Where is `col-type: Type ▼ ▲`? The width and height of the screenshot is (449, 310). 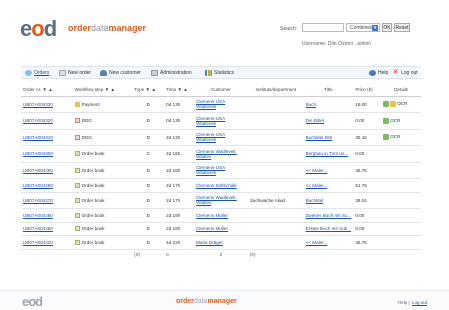
col-type: Type ▼ ▲ is located at coordinates (148, 90).